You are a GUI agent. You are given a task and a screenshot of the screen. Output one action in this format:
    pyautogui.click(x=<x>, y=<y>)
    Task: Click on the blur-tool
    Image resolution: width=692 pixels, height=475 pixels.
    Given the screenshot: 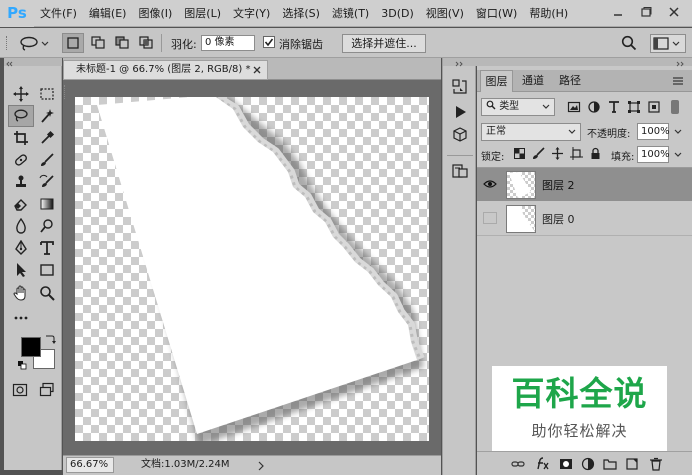 What is the action you would take?
    pyautogui.click(x=21, y=226)
    